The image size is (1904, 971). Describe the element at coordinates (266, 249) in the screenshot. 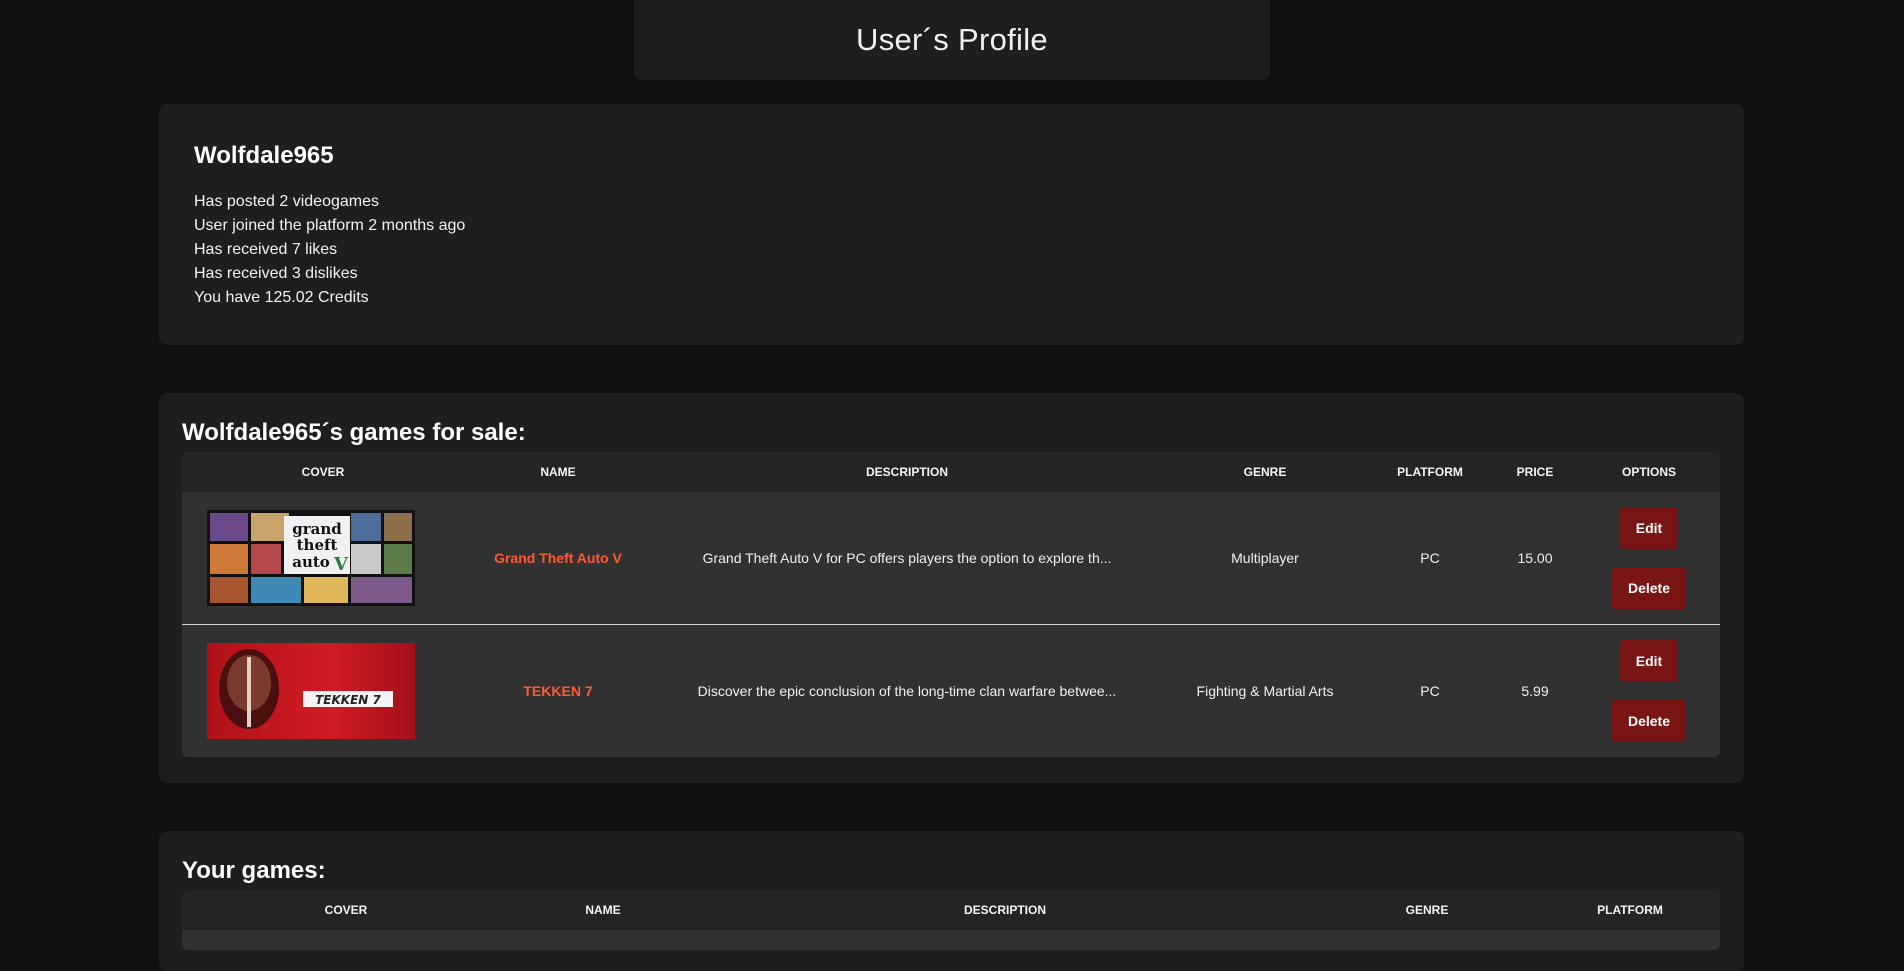

I see `stat-likes: Has received 7 likes` at that location.